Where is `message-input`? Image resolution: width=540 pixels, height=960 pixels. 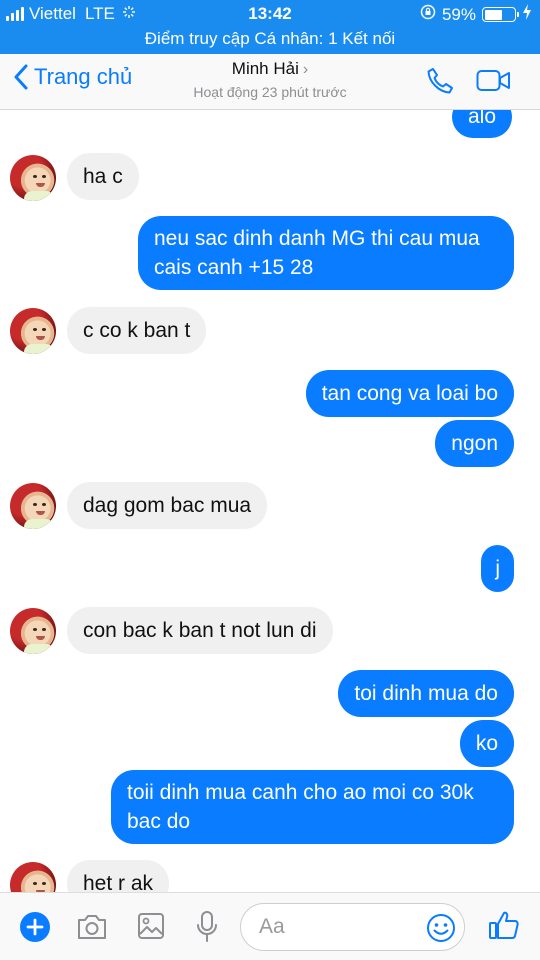 message-input is located at coordinates (339, 927).